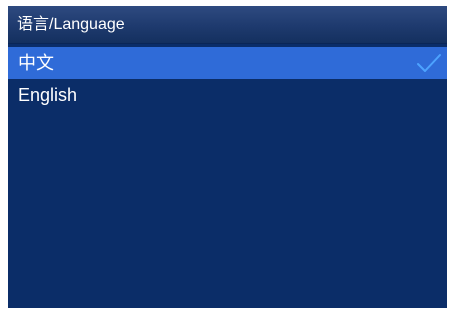  Describe the element at coordinates (48, 95) in the screenshot. I see `language-option-label: English` at that location.